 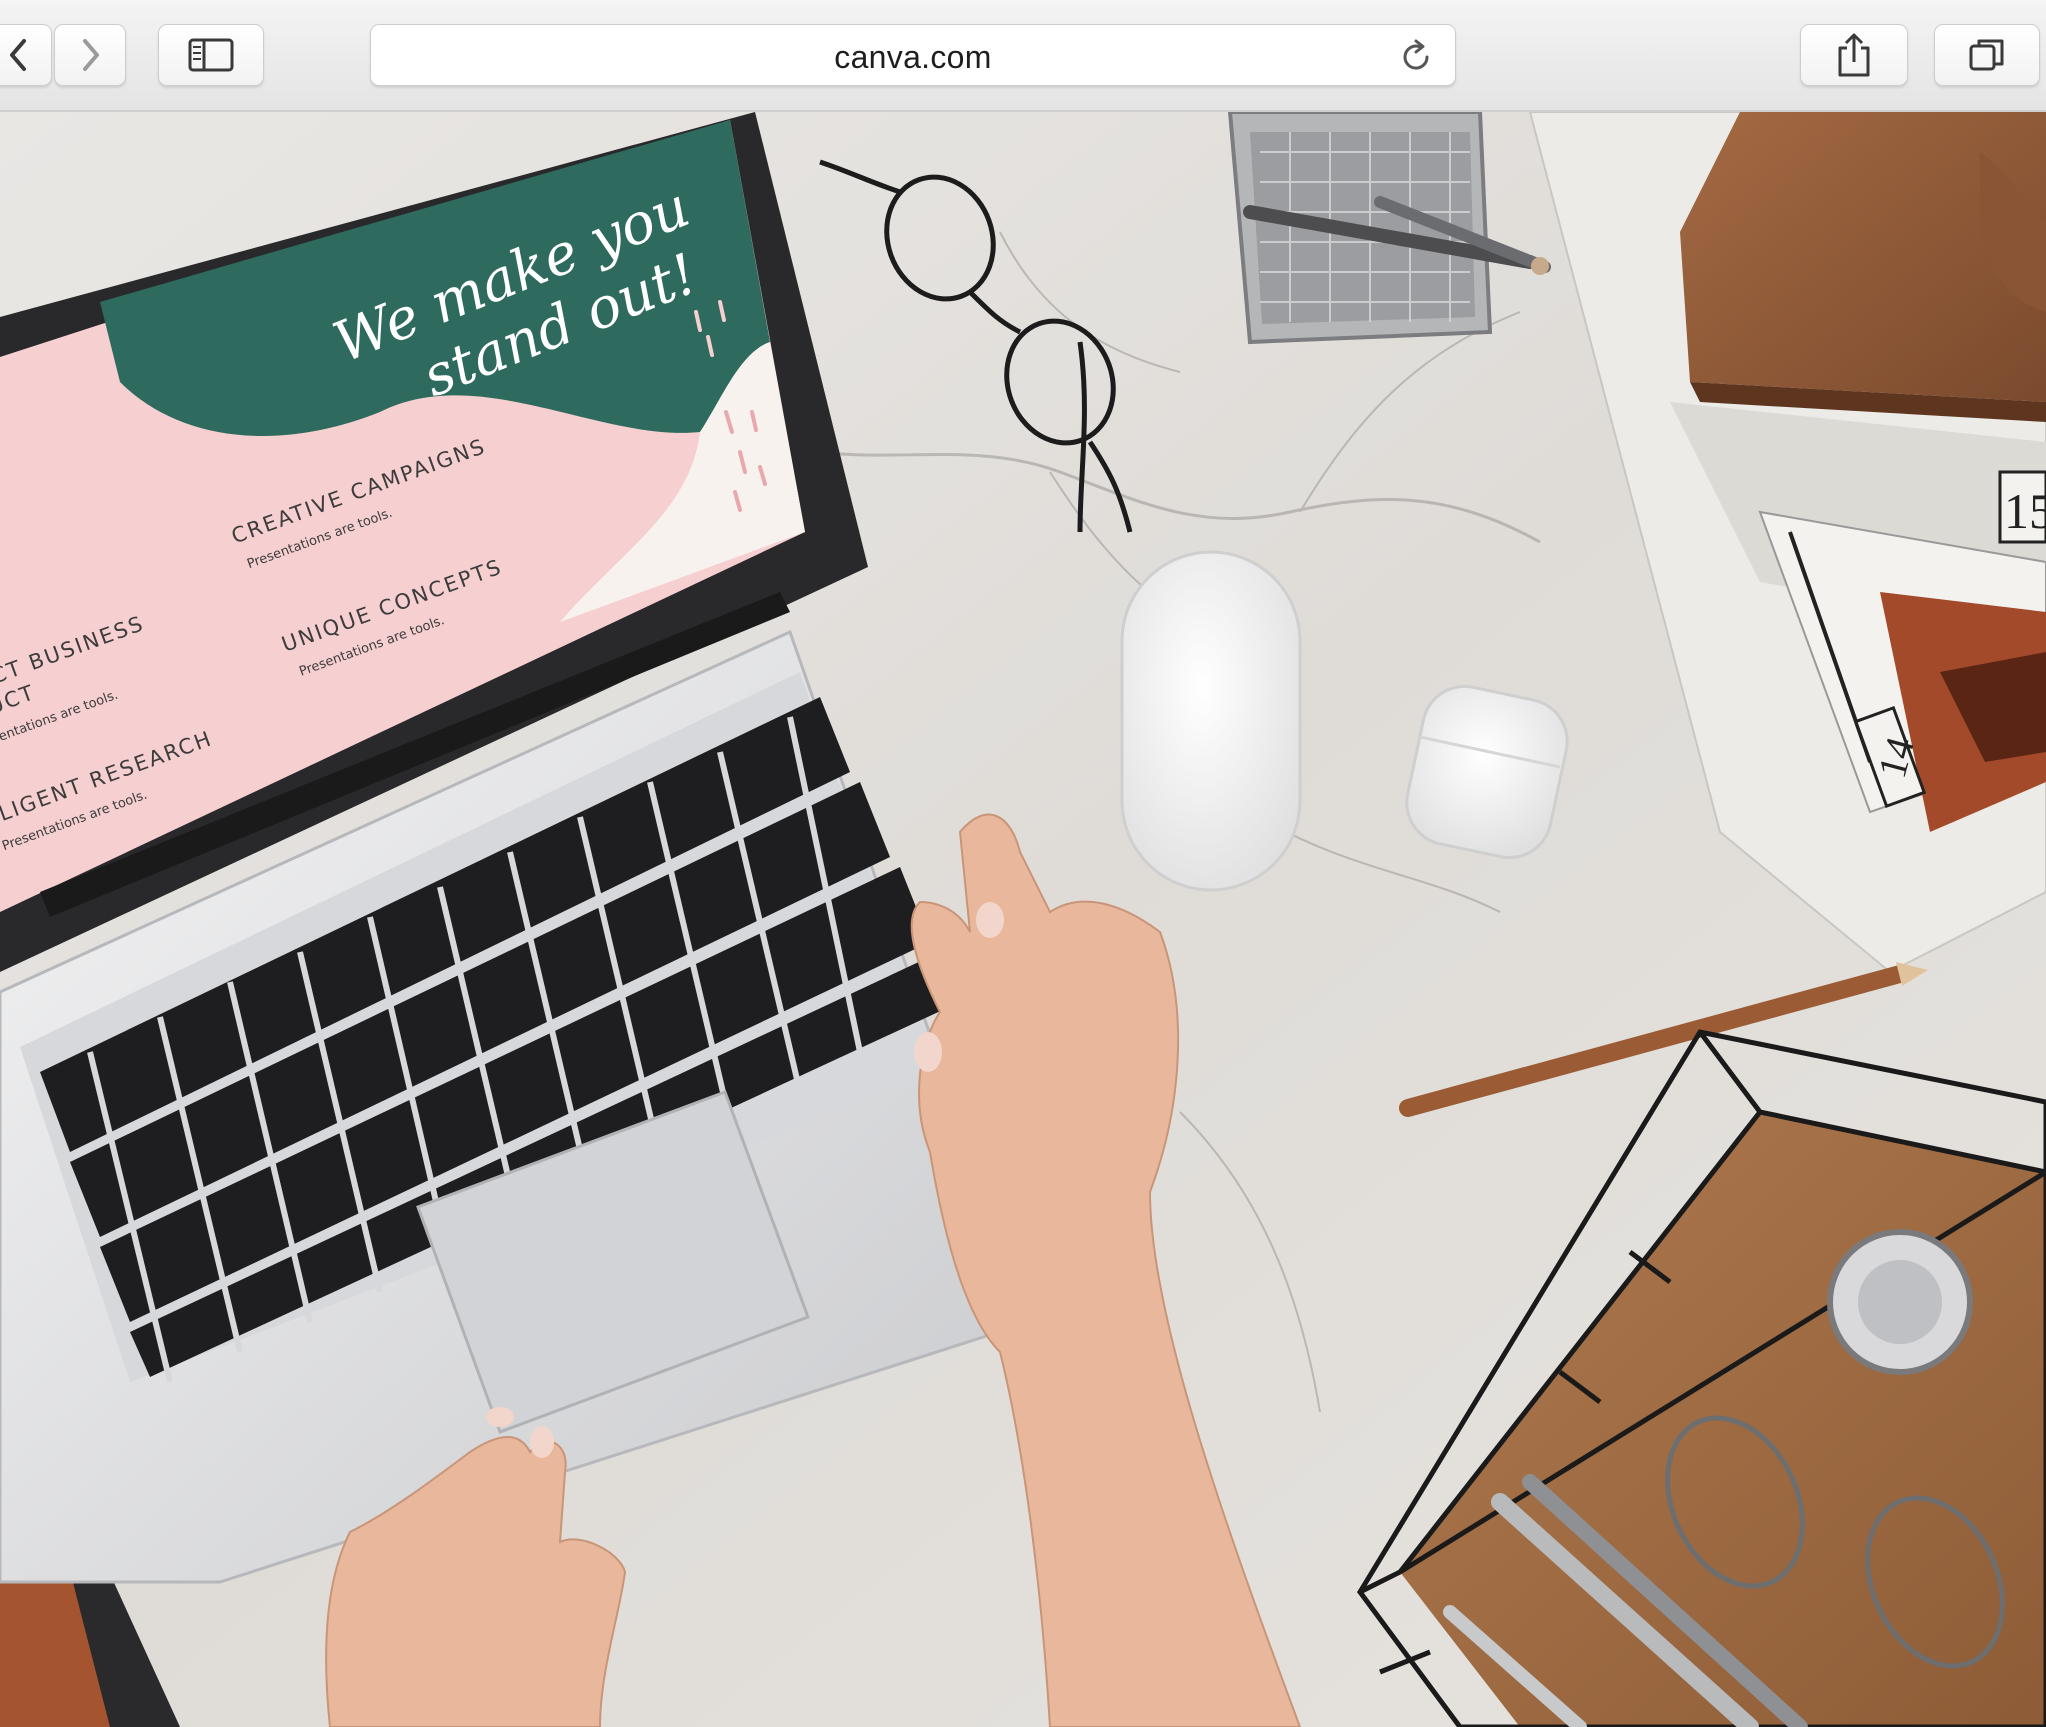 I want to click on address-bar: canva.com, so click(x=913, y=55).